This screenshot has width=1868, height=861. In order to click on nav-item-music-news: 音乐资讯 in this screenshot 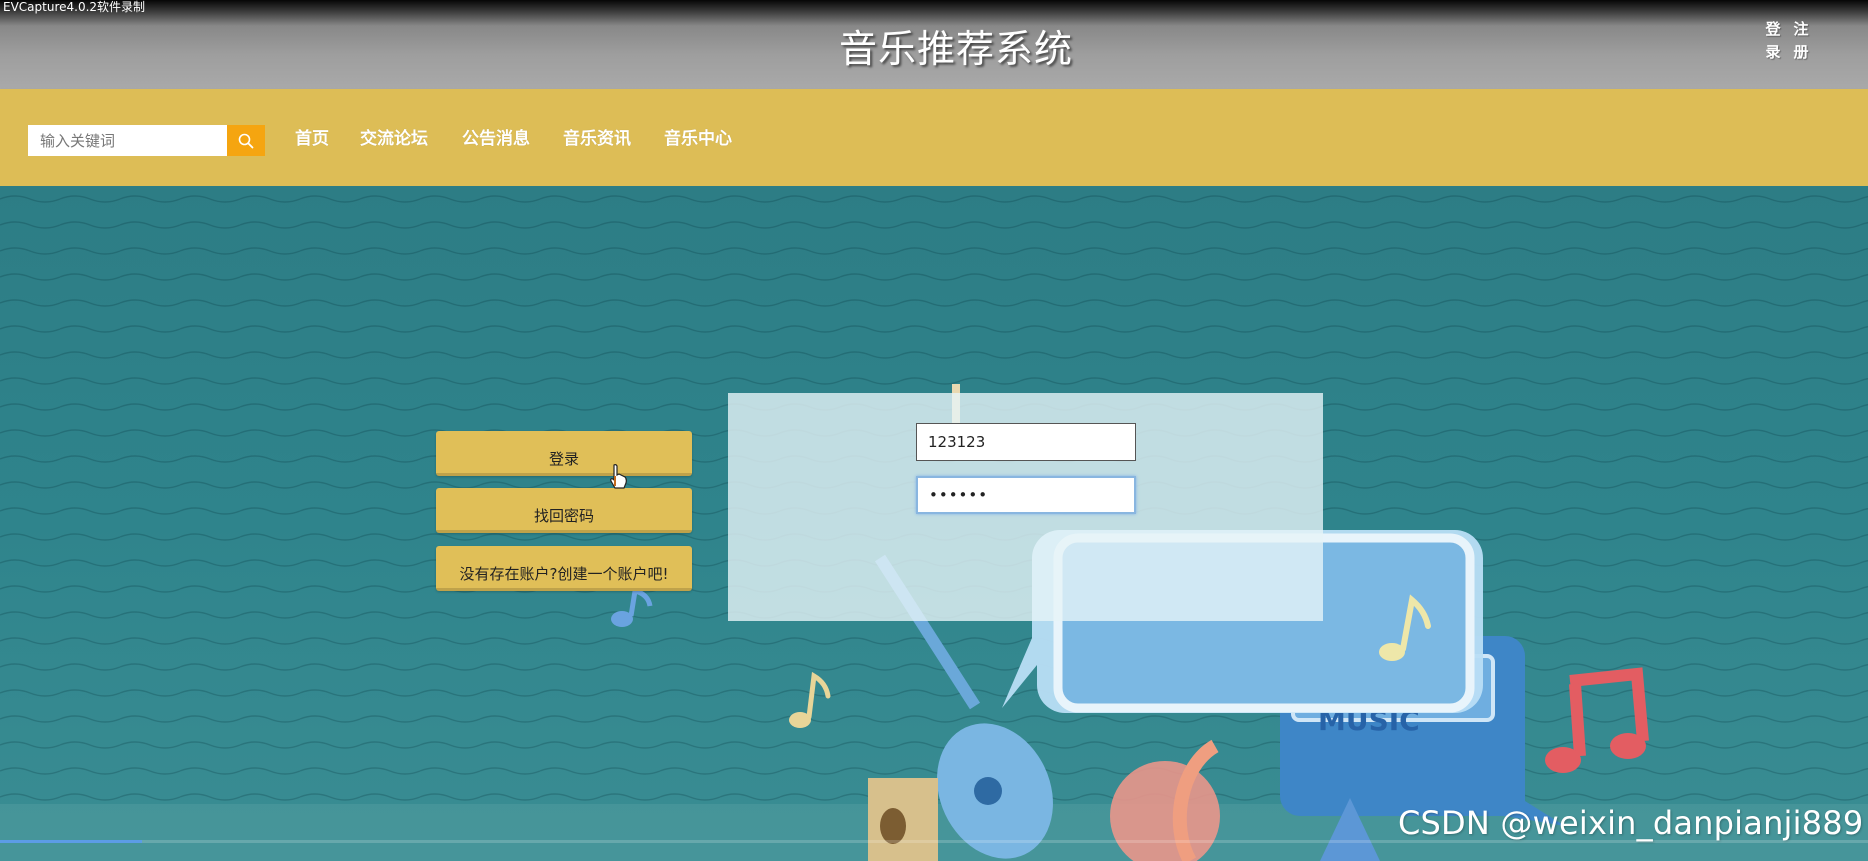, I will do `click(597, 139)`.